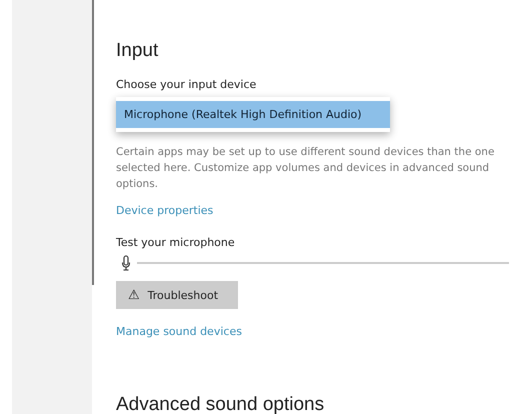 This screenshot has width=519, height=414. I want to click on section-heading: Input, so click(138, 51).